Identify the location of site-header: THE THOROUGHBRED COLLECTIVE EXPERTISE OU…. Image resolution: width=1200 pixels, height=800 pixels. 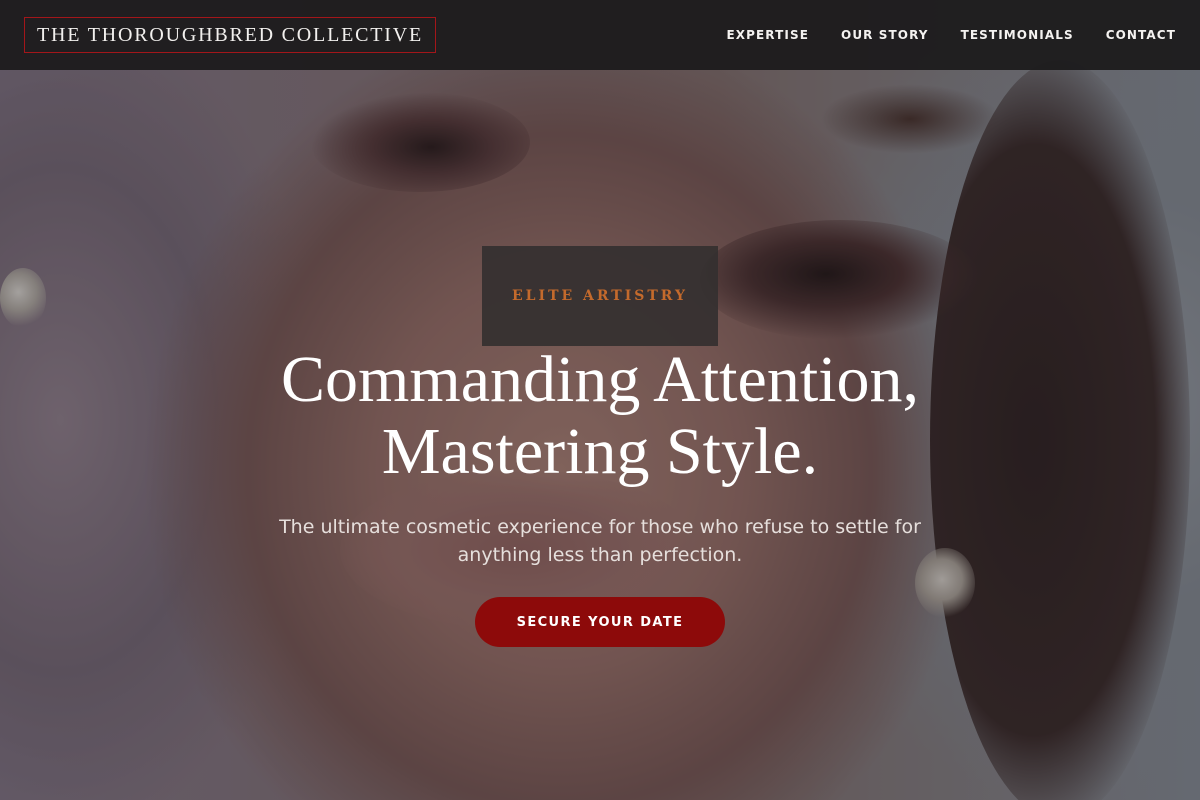
(600, 35).